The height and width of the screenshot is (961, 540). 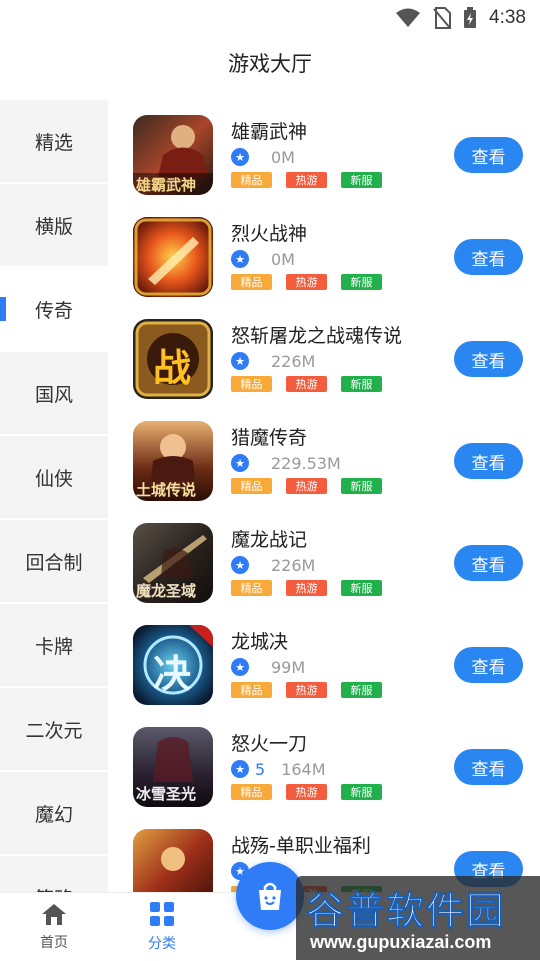 What do you see at coordinates (54, 561) in the screenshot?
I see `sidebar-item-huihezhi: 回合制` at bounding box center [54, 561].